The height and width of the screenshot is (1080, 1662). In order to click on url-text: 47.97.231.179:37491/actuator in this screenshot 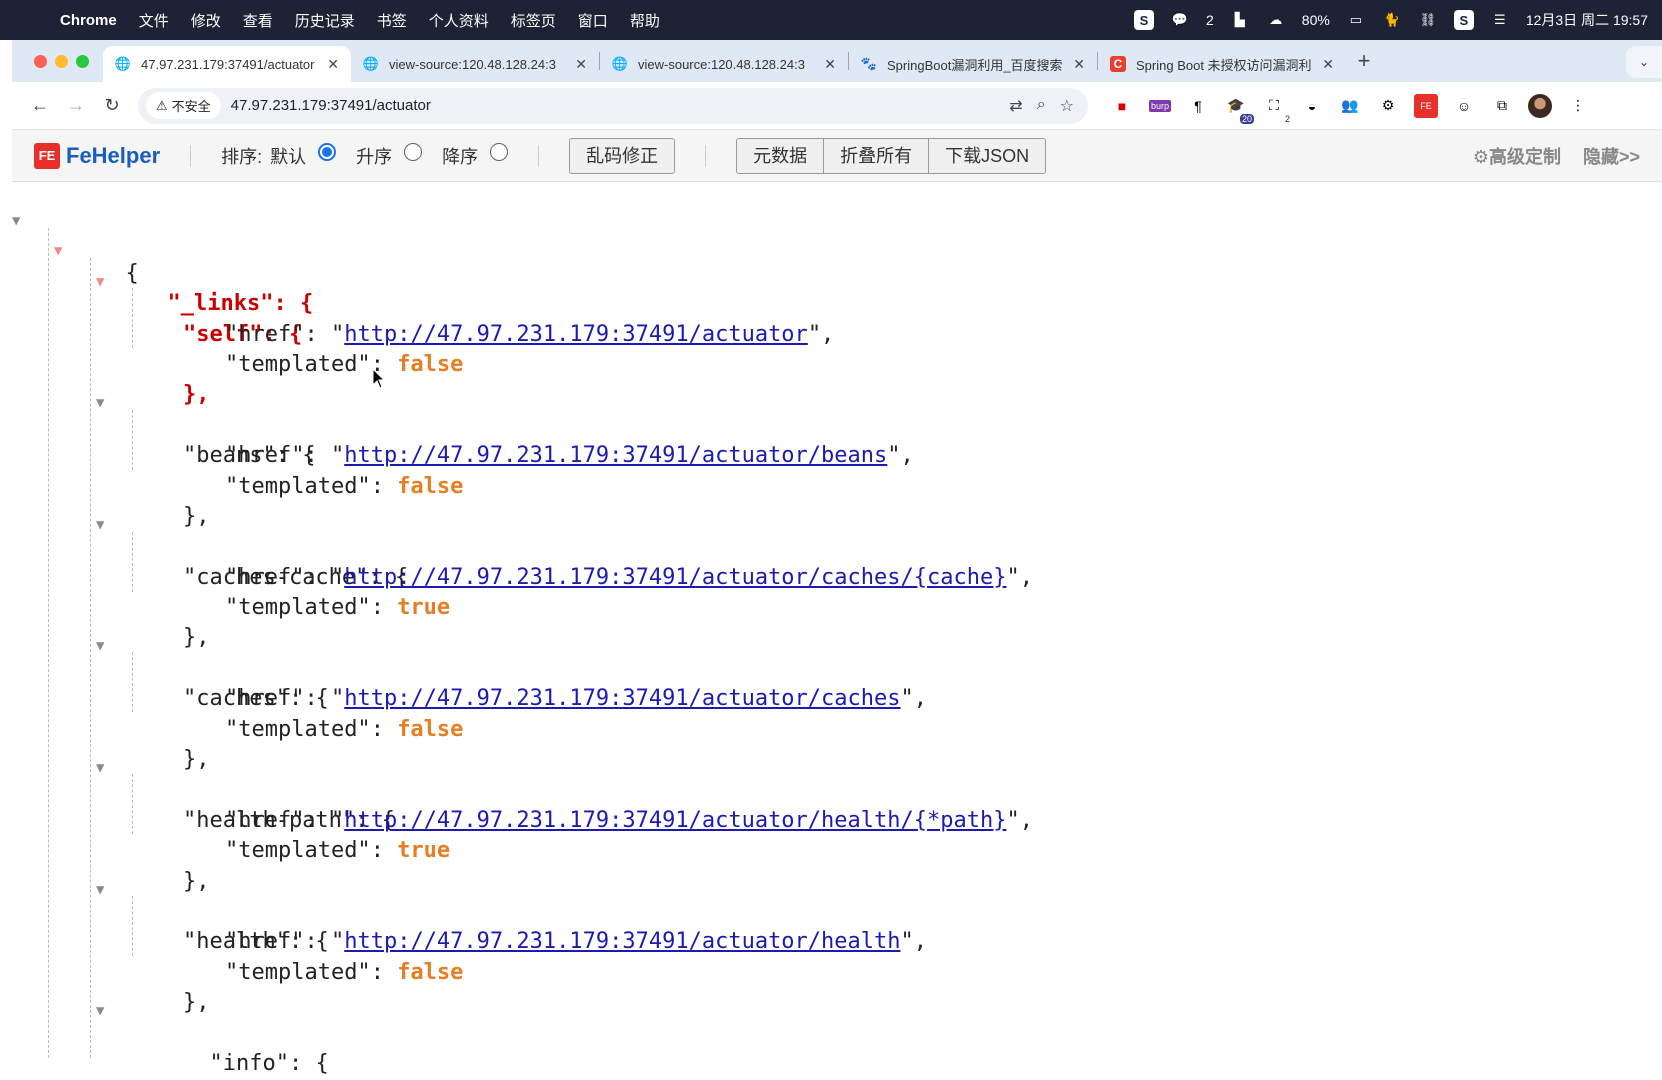, I will do `click(331, 105)`.